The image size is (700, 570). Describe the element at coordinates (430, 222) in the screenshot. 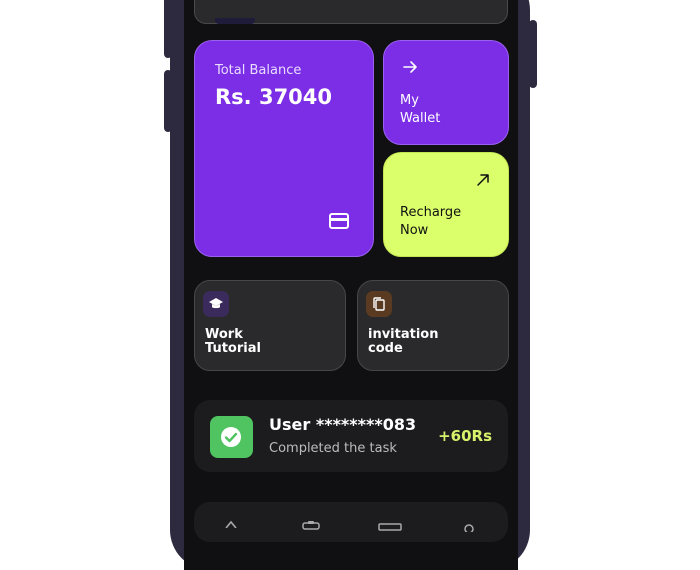

I see `recharge-now-label: Recharge Now` at that location.